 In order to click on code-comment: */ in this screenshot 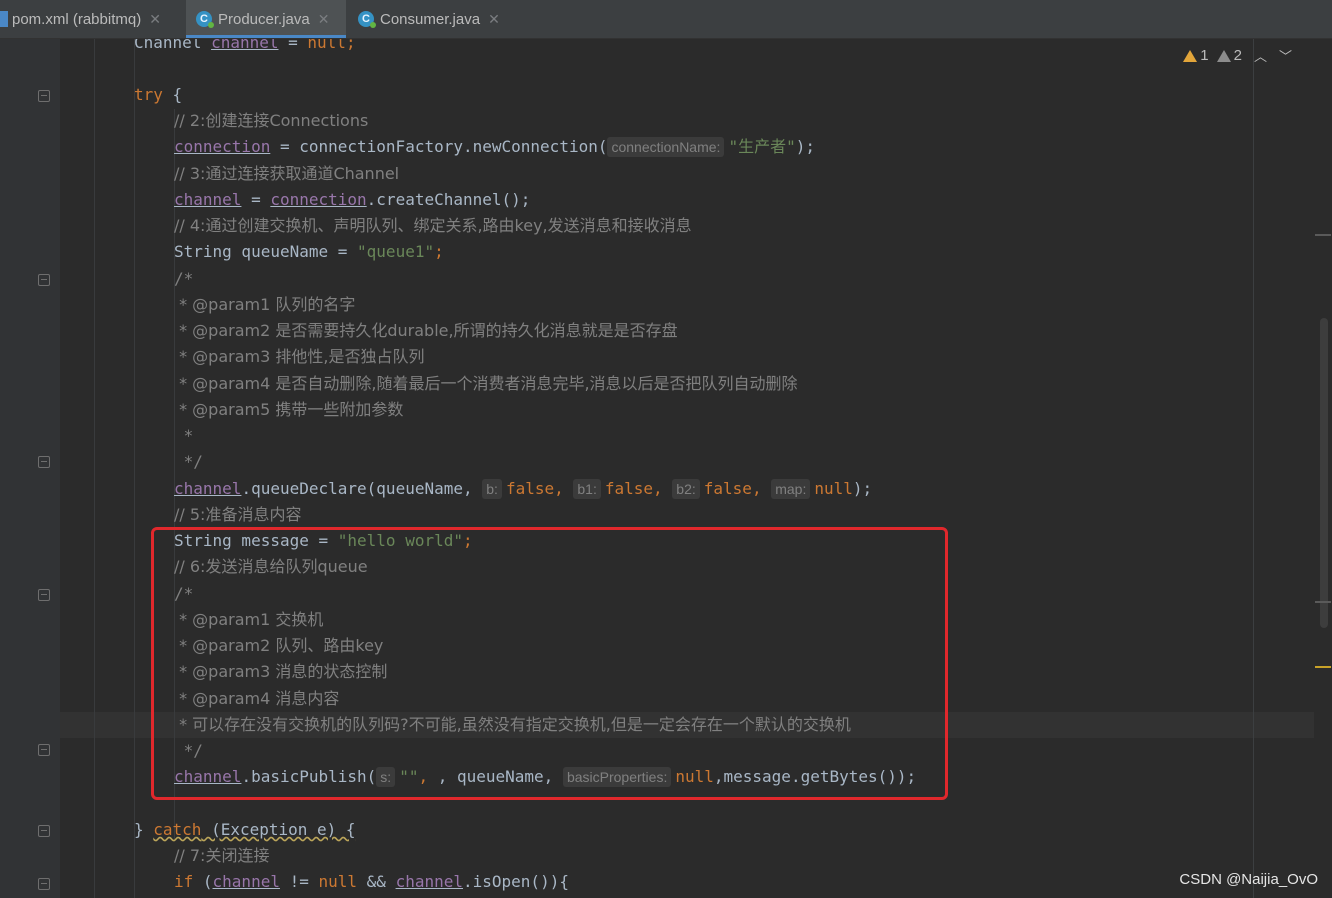, I will do `click(188, 462)`.